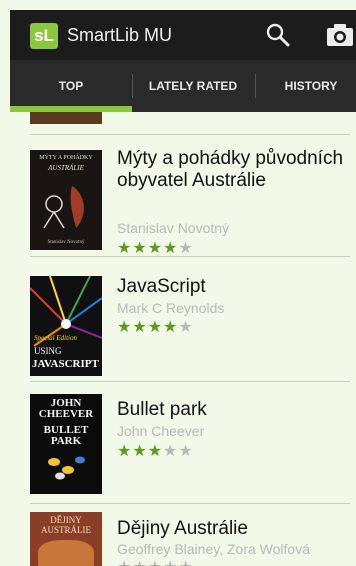 This screenshot has height=566, width=356. Describe the element at coordinates (278, 35) in the screenshot. I see `search-icon` at that location.